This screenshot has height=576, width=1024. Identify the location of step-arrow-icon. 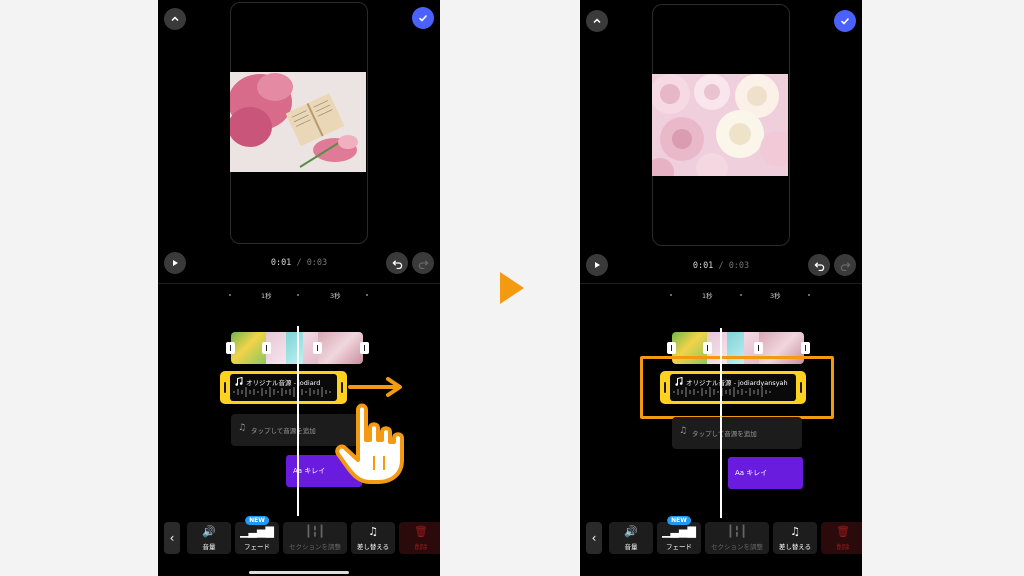
(512, 288).